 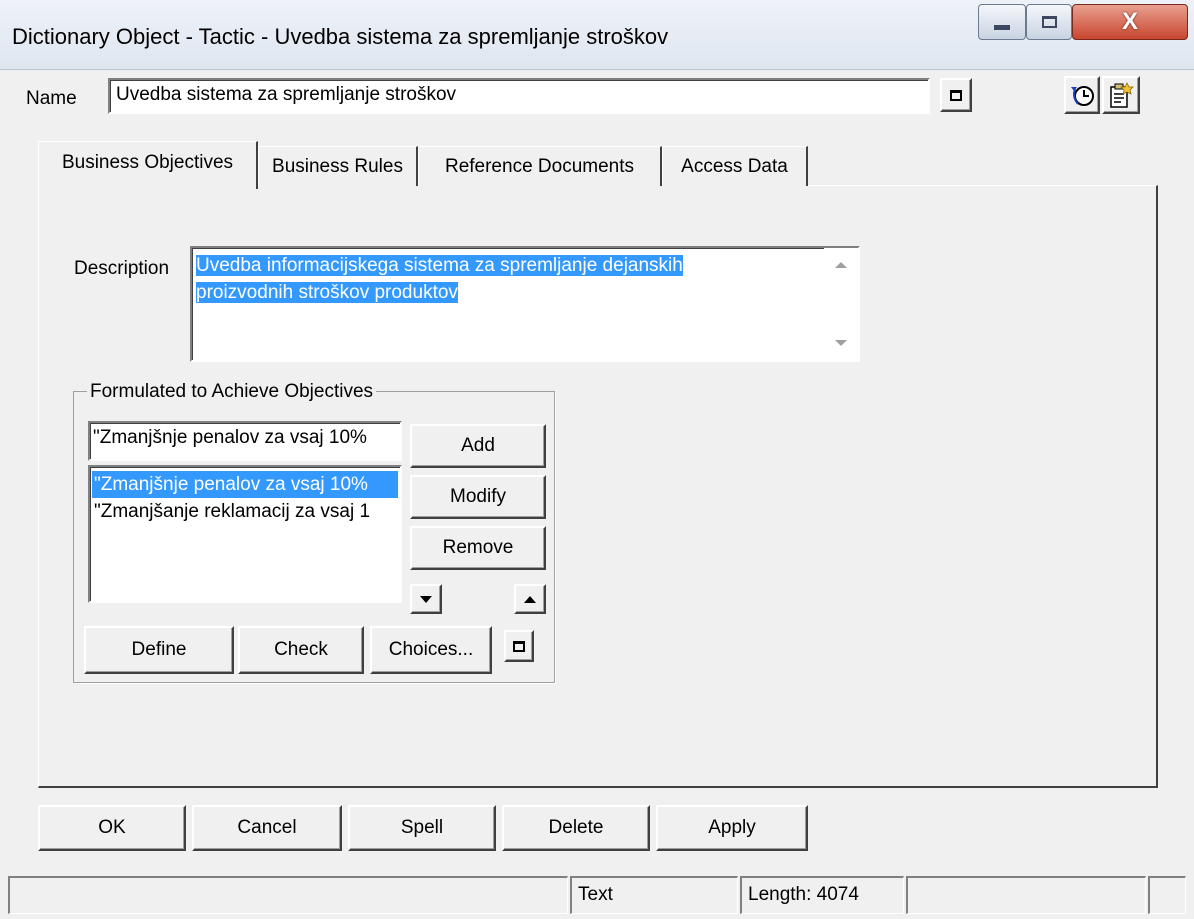 I want to click on delete-button: Delete, so click(x=576, y=828).